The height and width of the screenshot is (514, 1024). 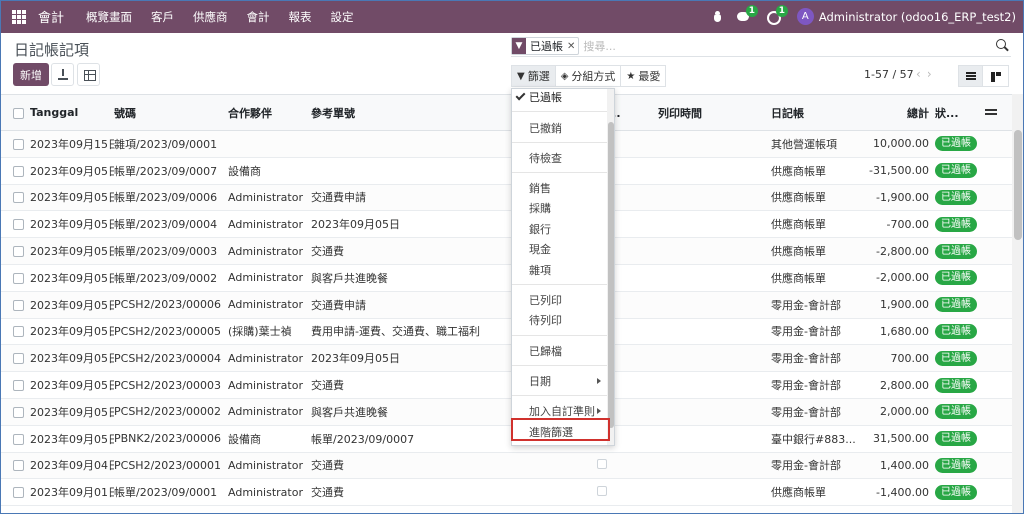 I want to click on cell-partner: Administrator, so click(x=265, y=278).